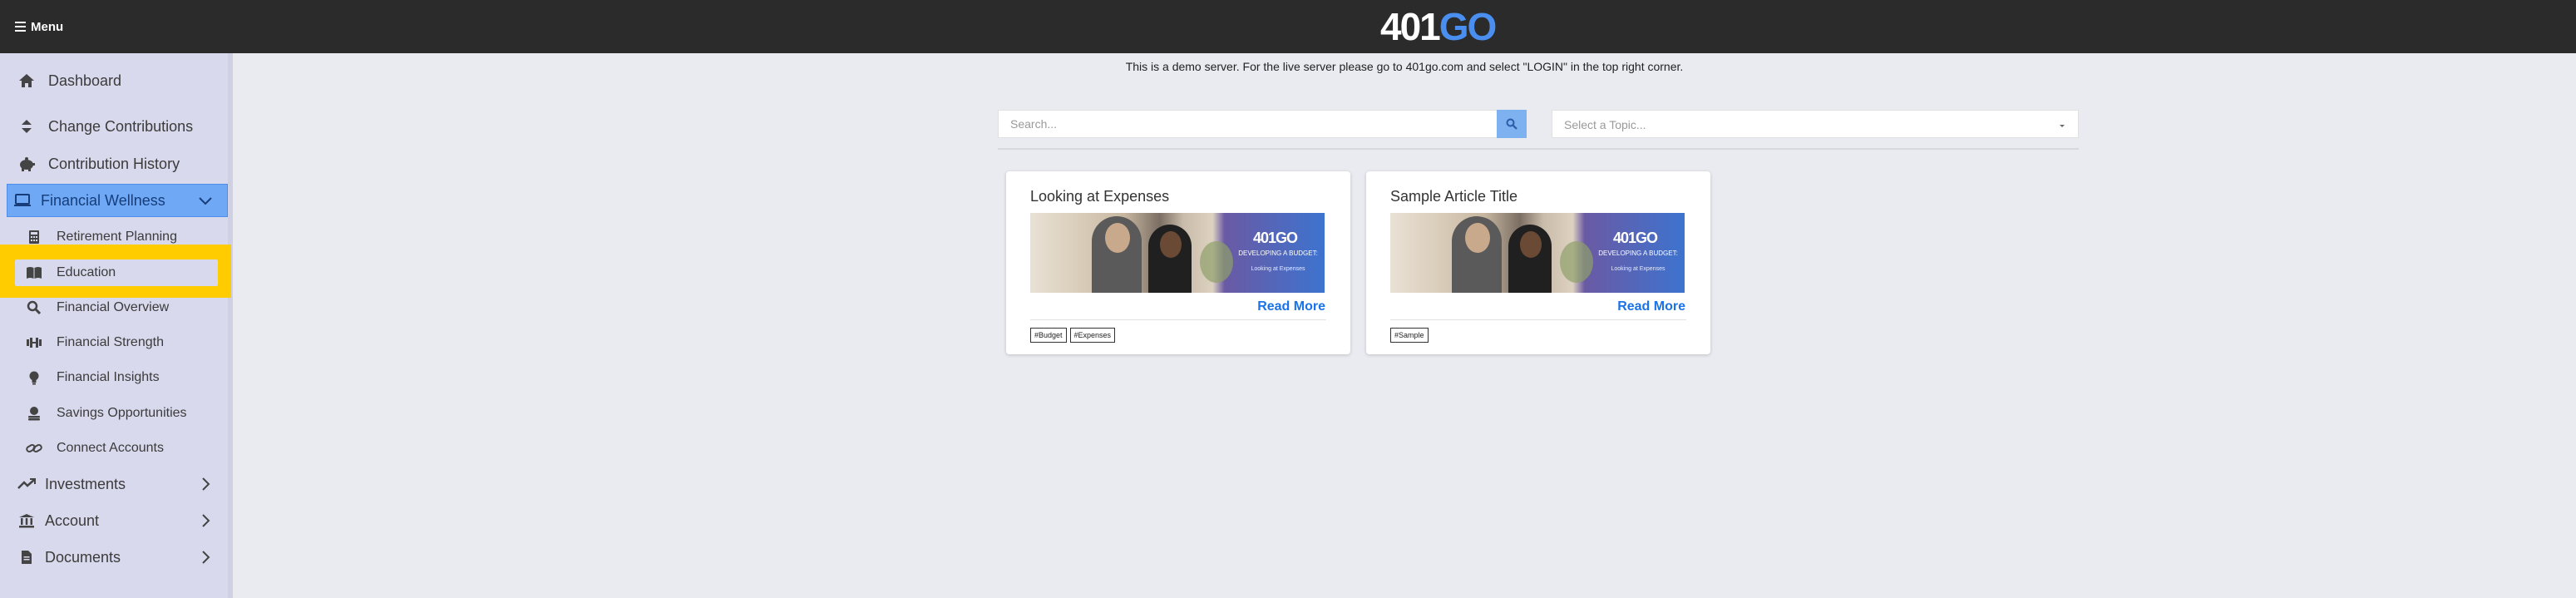 Image resolution: width=2576 pixels, height=598 pixels. What do you see at coordinates (27, 521) in the screenshot?
I see `bank-icon` at bounding box center [27, 521].